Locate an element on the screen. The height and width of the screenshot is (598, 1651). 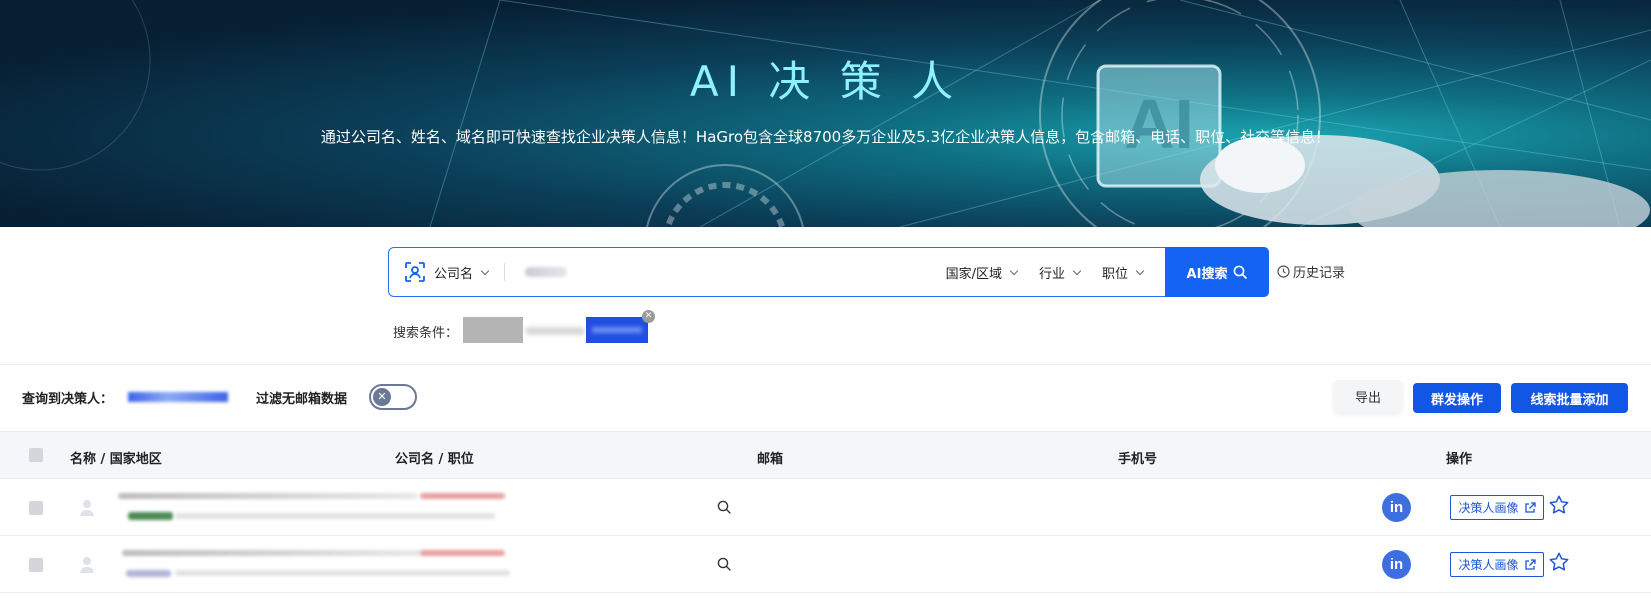
history-link: 历史记录 is located at coordinates (1311, 271).